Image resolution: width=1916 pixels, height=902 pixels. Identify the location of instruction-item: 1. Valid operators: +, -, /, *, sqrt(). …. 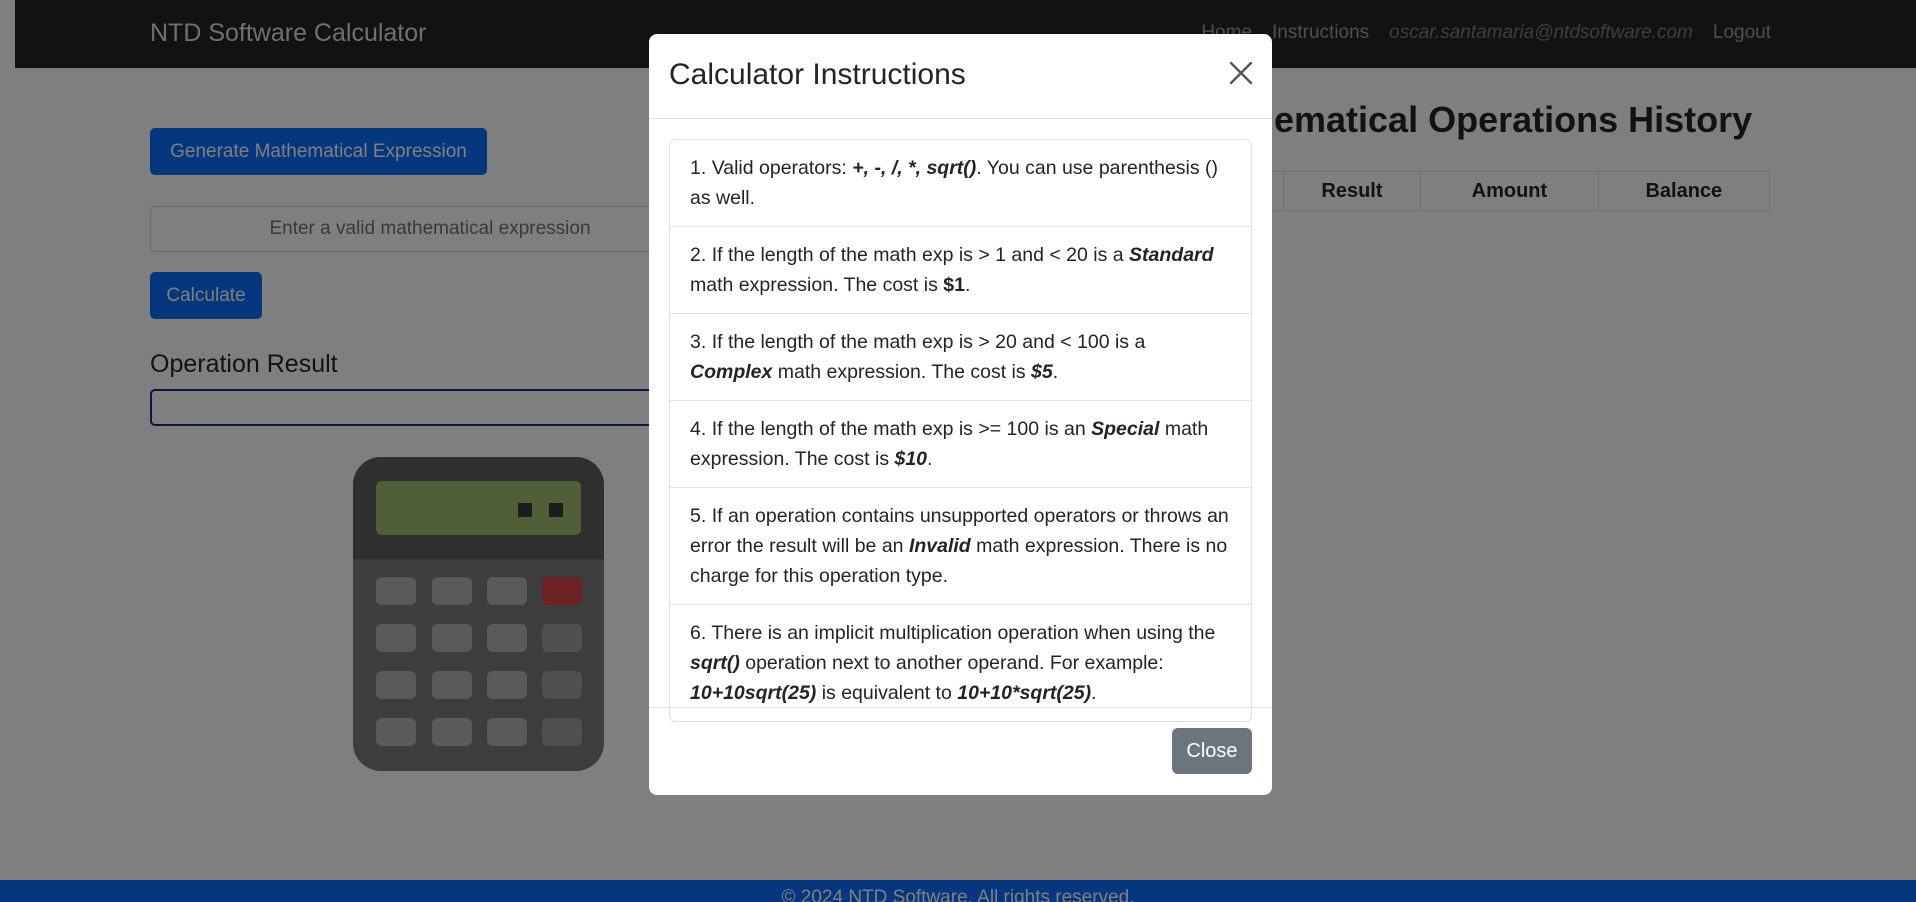
(954, 183).